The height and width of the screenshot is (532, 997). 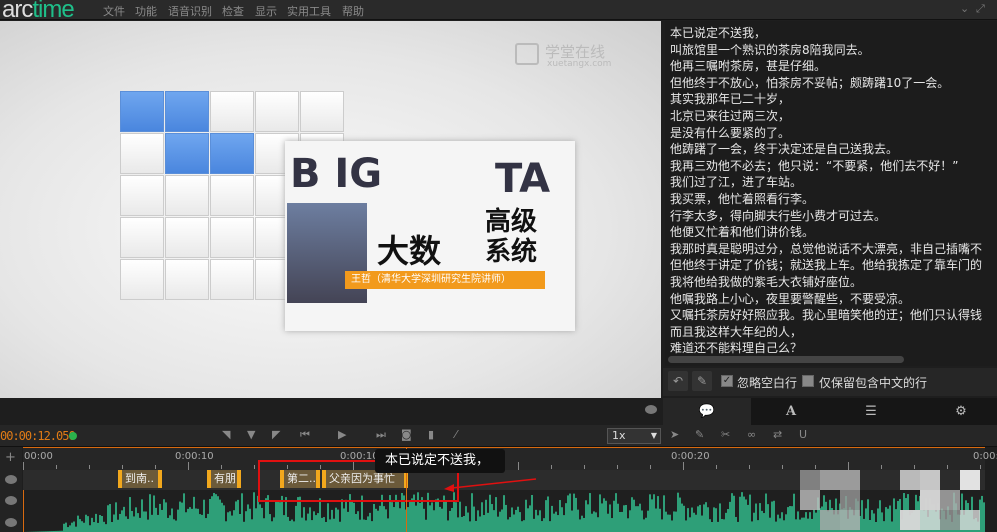 What do you see at coordinates (251, 434) in the screenshot?
I see `mark-icon: ▼` at bounding box center [251, 434].